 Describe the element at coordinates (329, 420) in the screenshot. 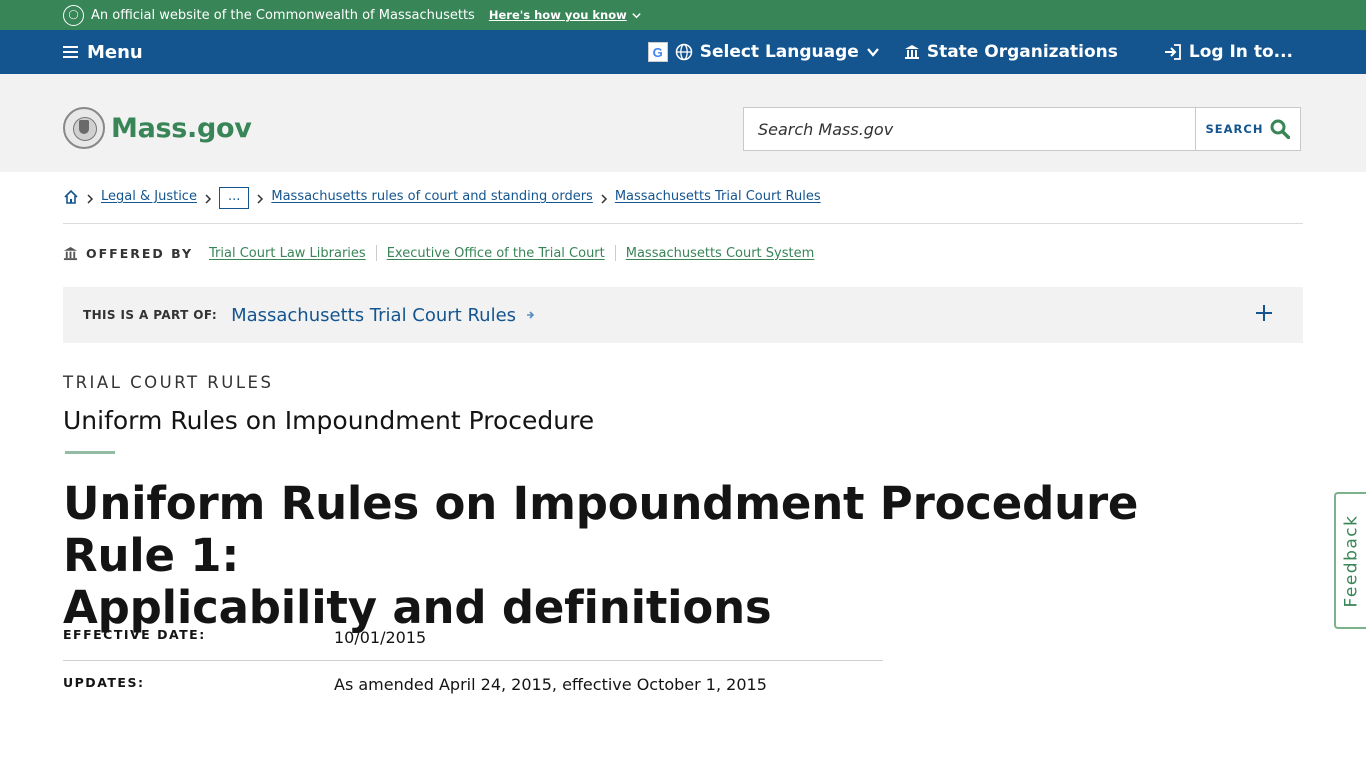

I see `page-subtitle: Uniform Rules on Impoundment Procedure` at that location.